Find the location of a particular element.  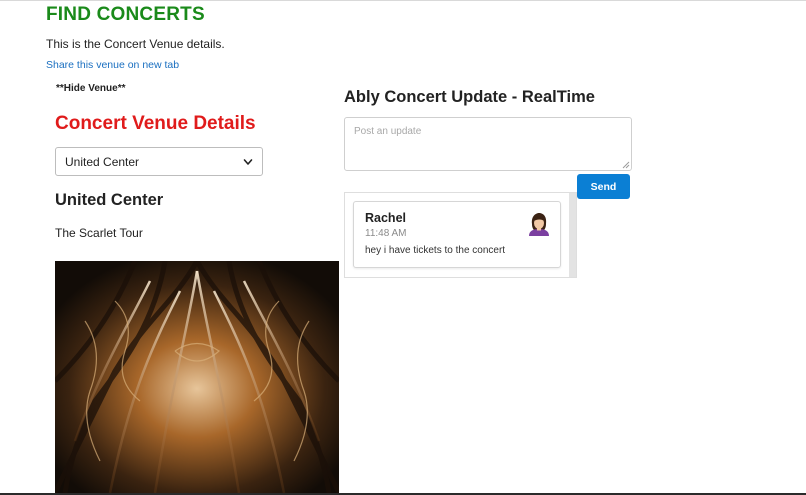

user-avatar-icon is located at coordinates (539, 224).